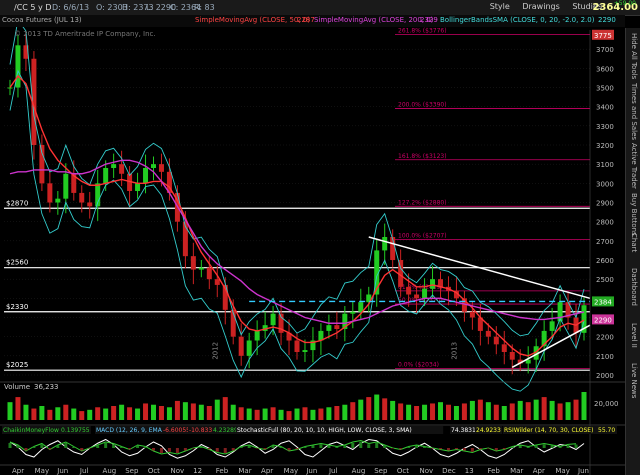 Image resolution: width=640 pixels, height=475 pixels. Describe the element at coordinates (633, 214) in the screenshot. I see `sidebar-tab-buy-buttons: Buy Buttons` at that location.